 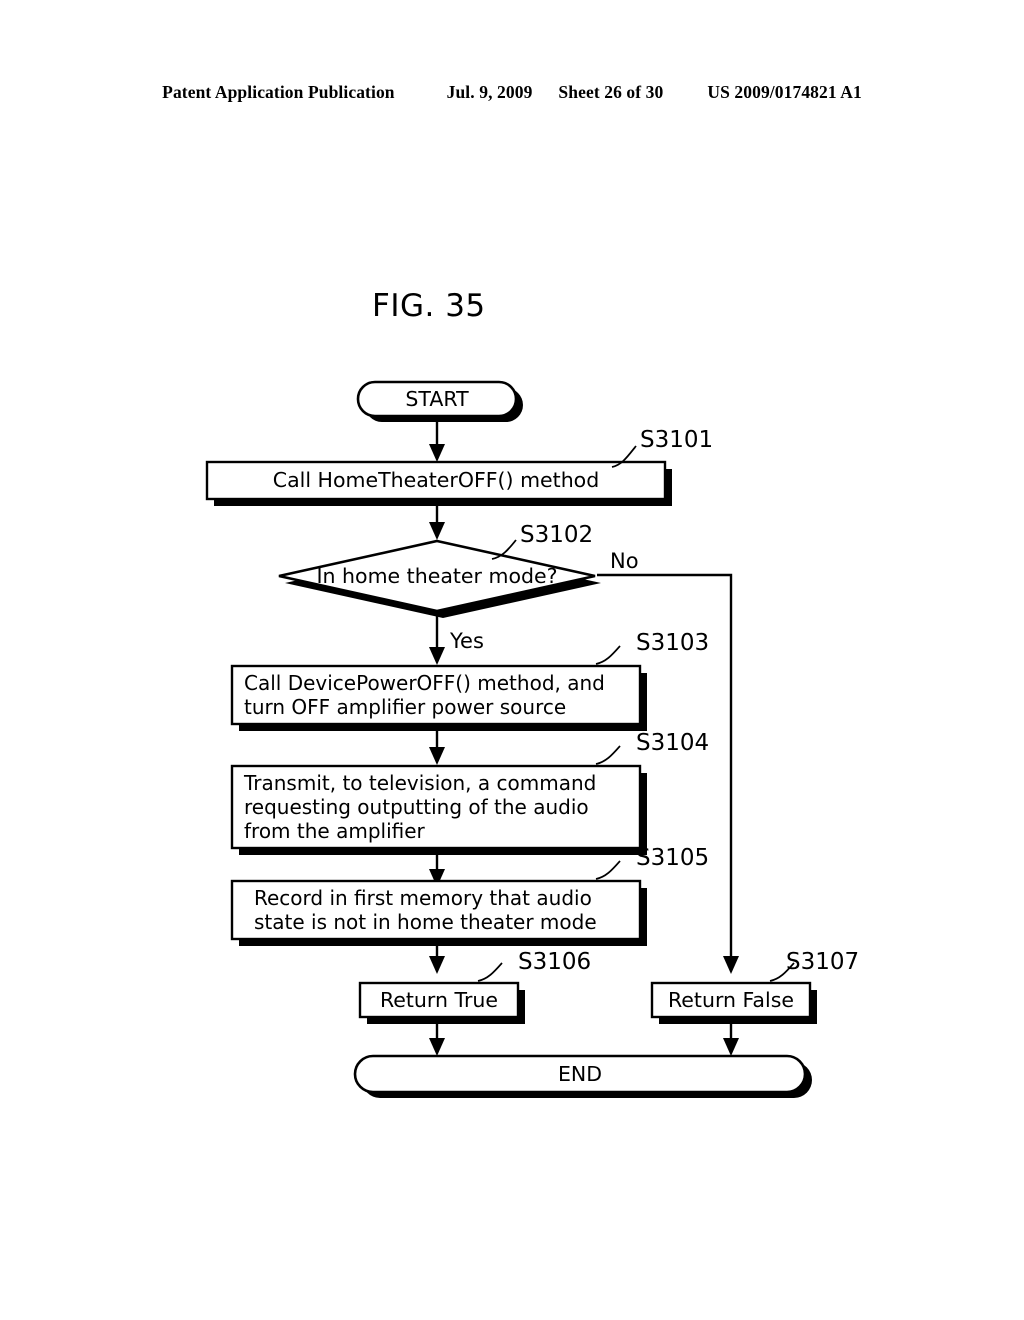 I want to click on leader-s3102: S3102, so click(x=542, y=541).